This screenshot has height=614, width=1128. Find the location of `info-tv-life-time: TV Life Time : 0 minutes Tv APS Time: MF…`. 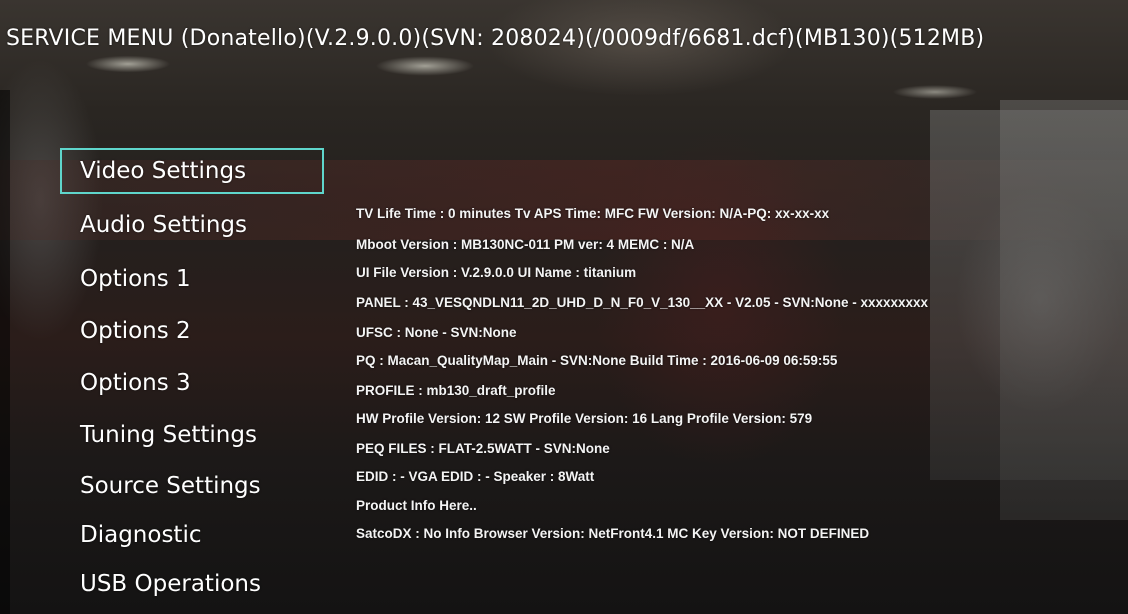

info-tv-life-time: TV Life Time : 0 minutes Tv APS Time: MF… is located at coordinates (593, 213).